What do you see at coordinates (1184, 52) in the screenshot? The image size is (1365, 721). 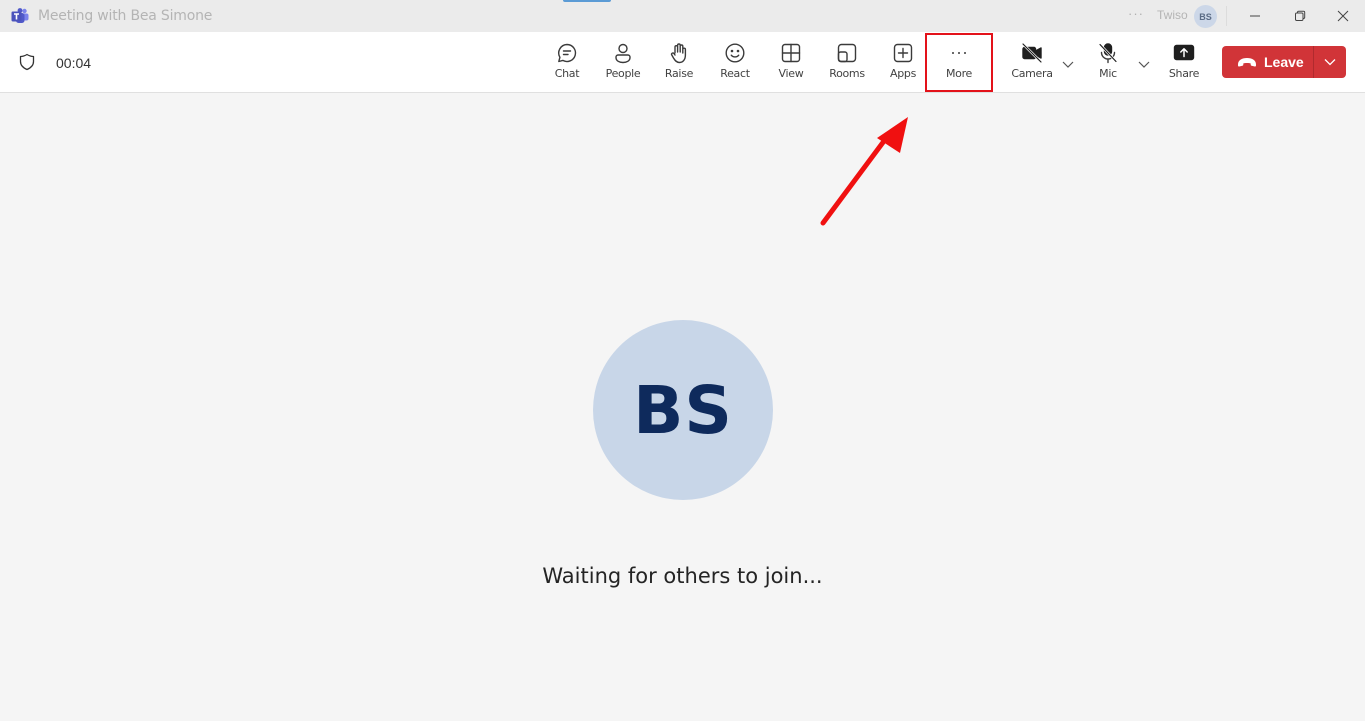 I see `share-screen-icon` at bounding box center [1184, 52].